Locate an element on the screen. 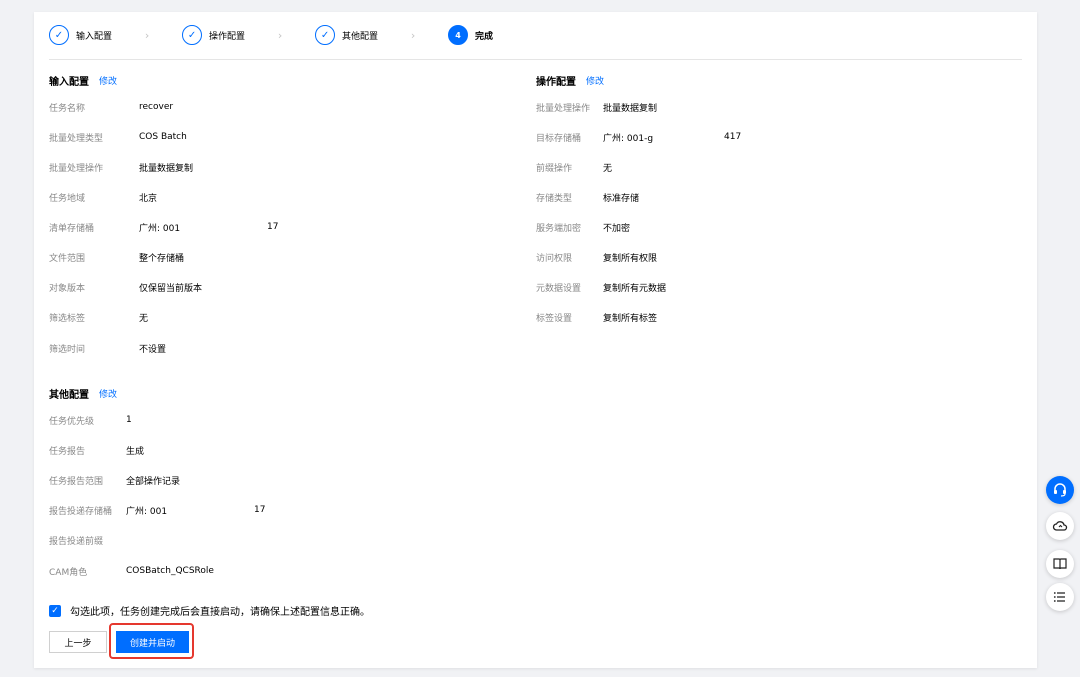  field-row: 标签设置 复制所有标签 is located at coordinates (596, 317).